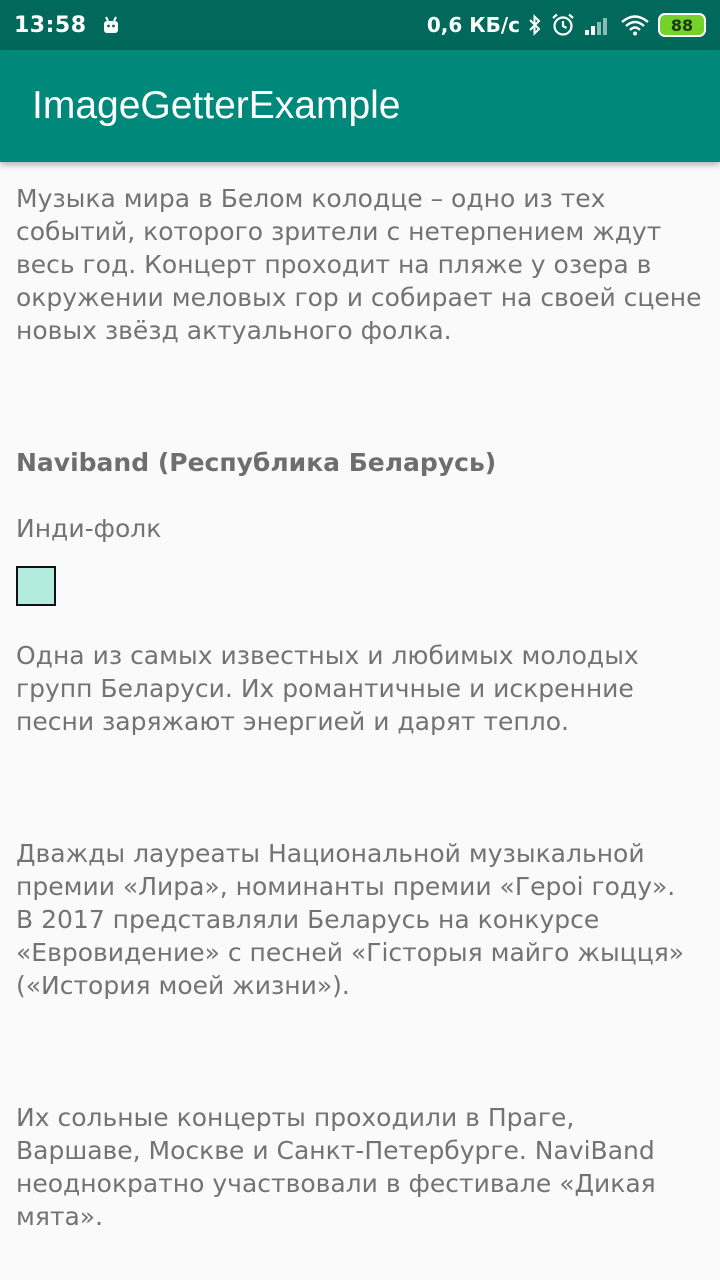  What do you see at coordinates (360, 25) in the screenshot?
I see `status-bar: 13:58 0,6 КБ/с 88` at bounding box center [360, 25].